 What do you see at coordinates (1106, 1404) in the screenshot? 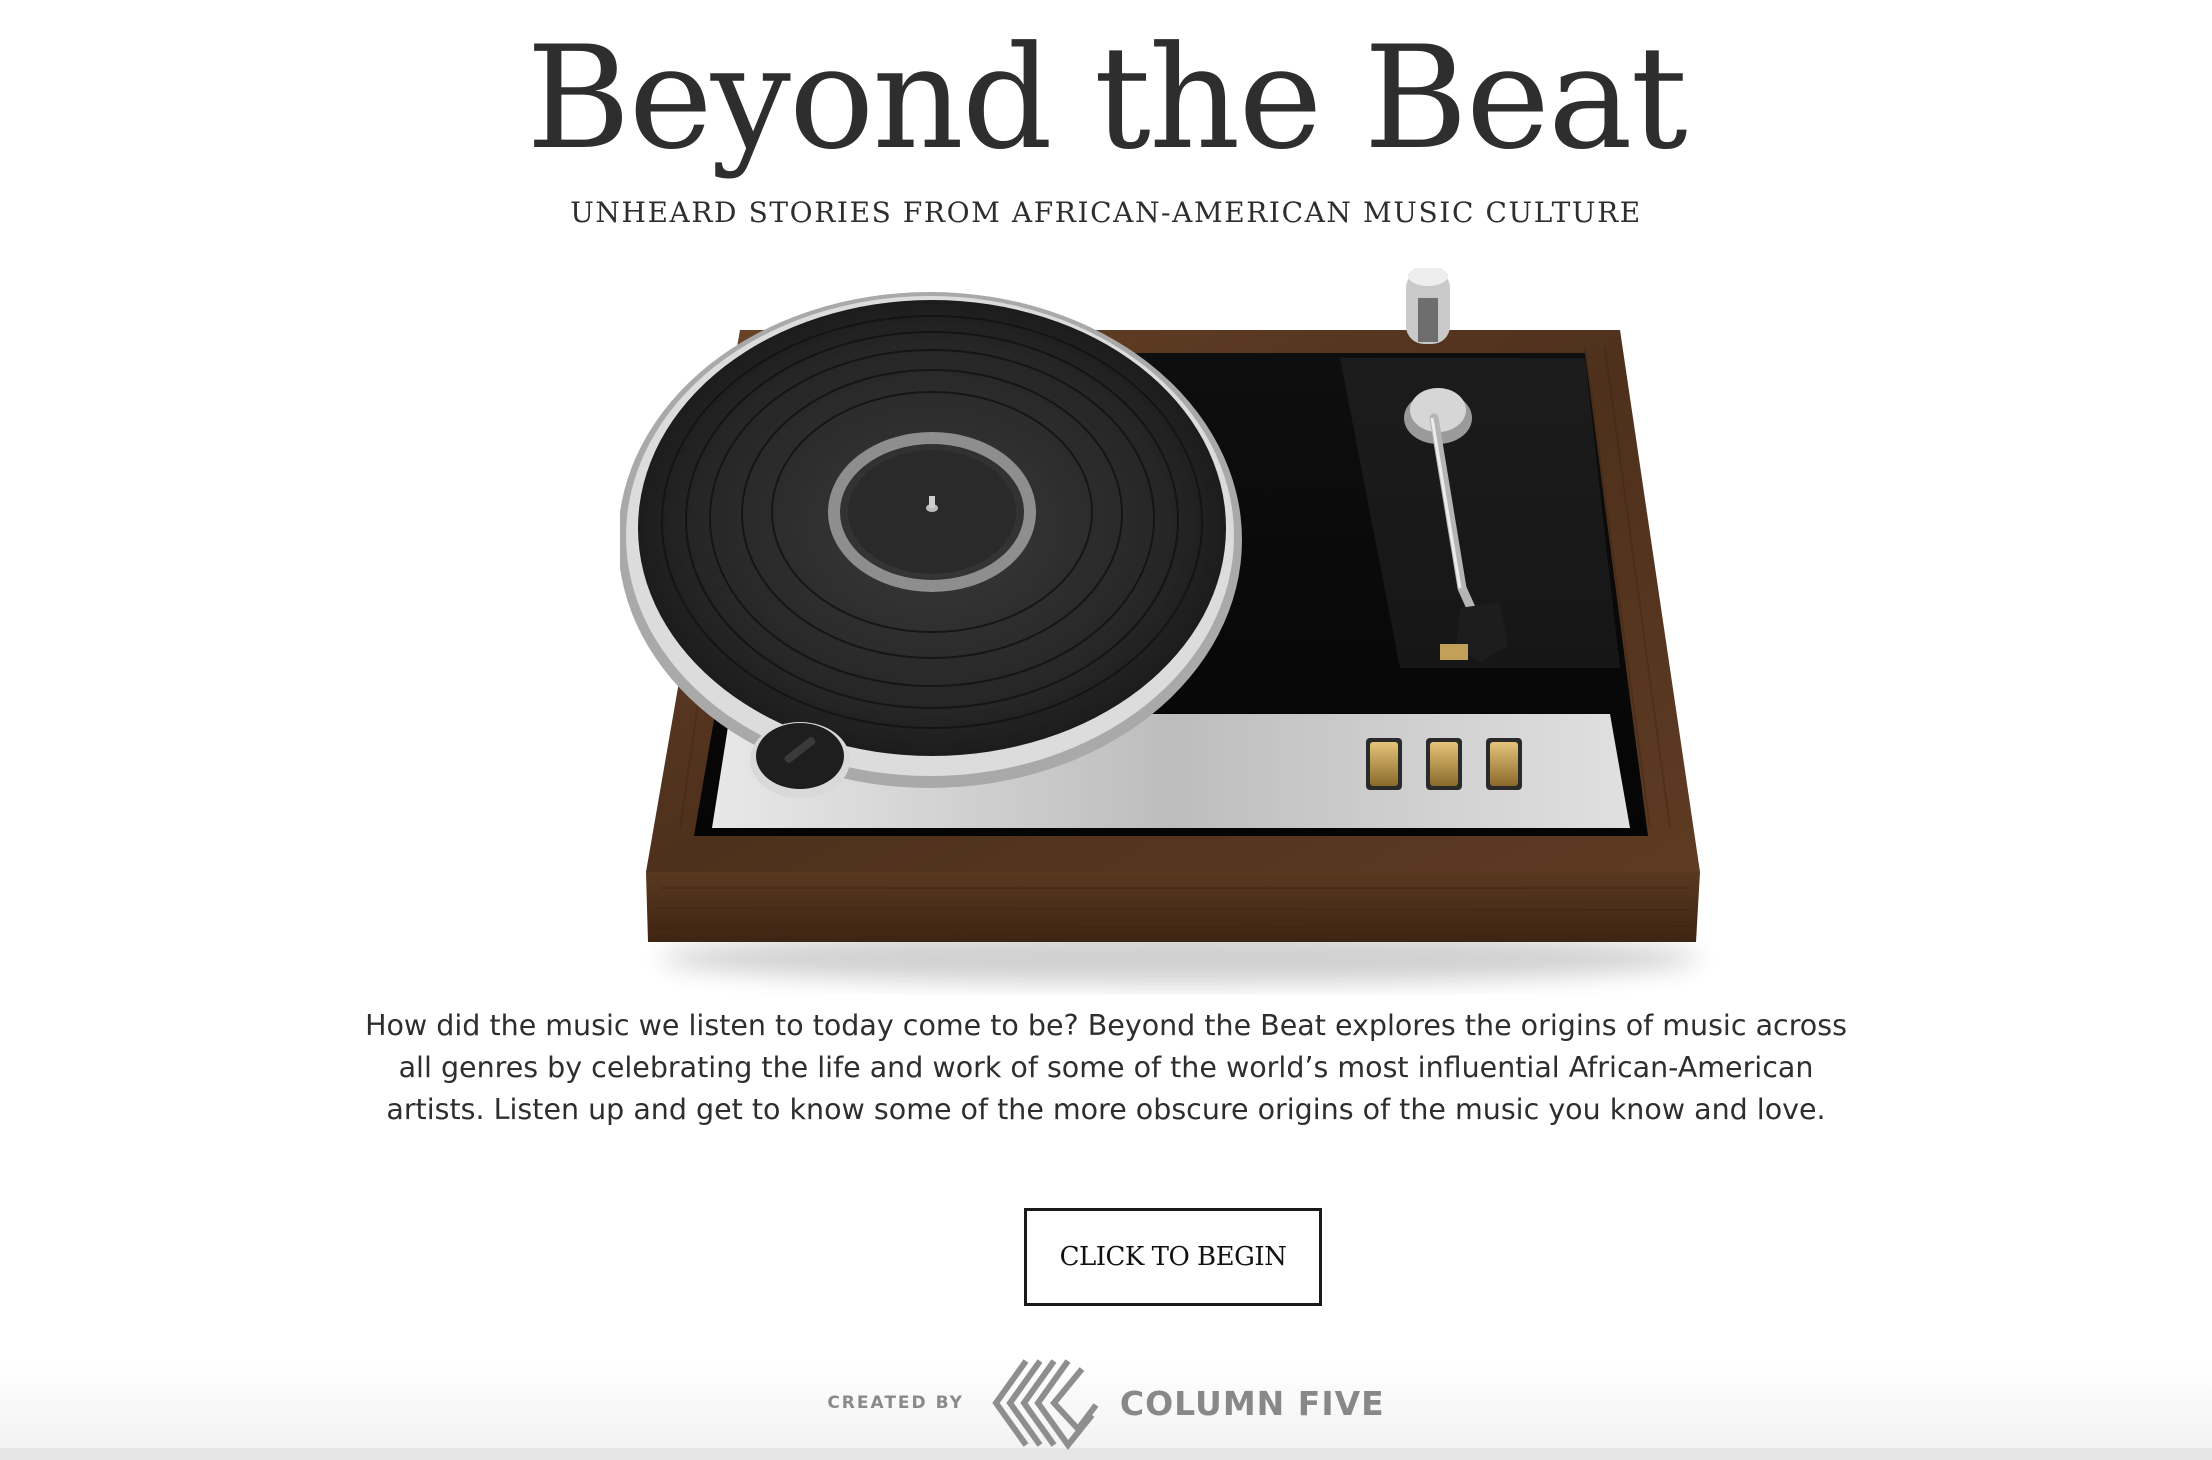
I see `credit-line: CREATED BY COLUMN FIVE` at bounding box center [1106, 1404].